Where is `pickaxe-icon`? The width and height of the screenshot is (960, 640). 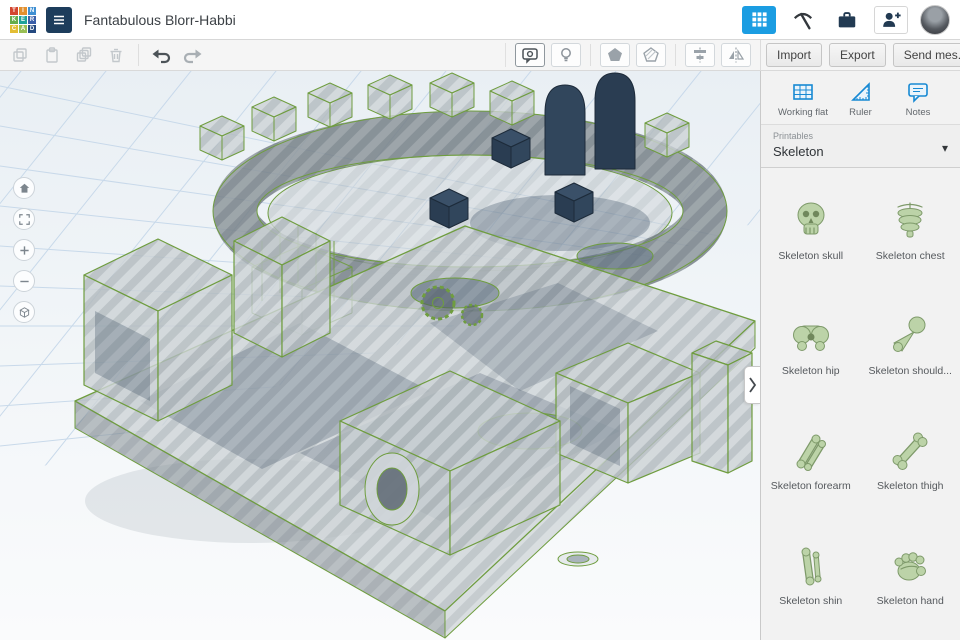 pickaxe-icon is located at coordinates (803, 20).